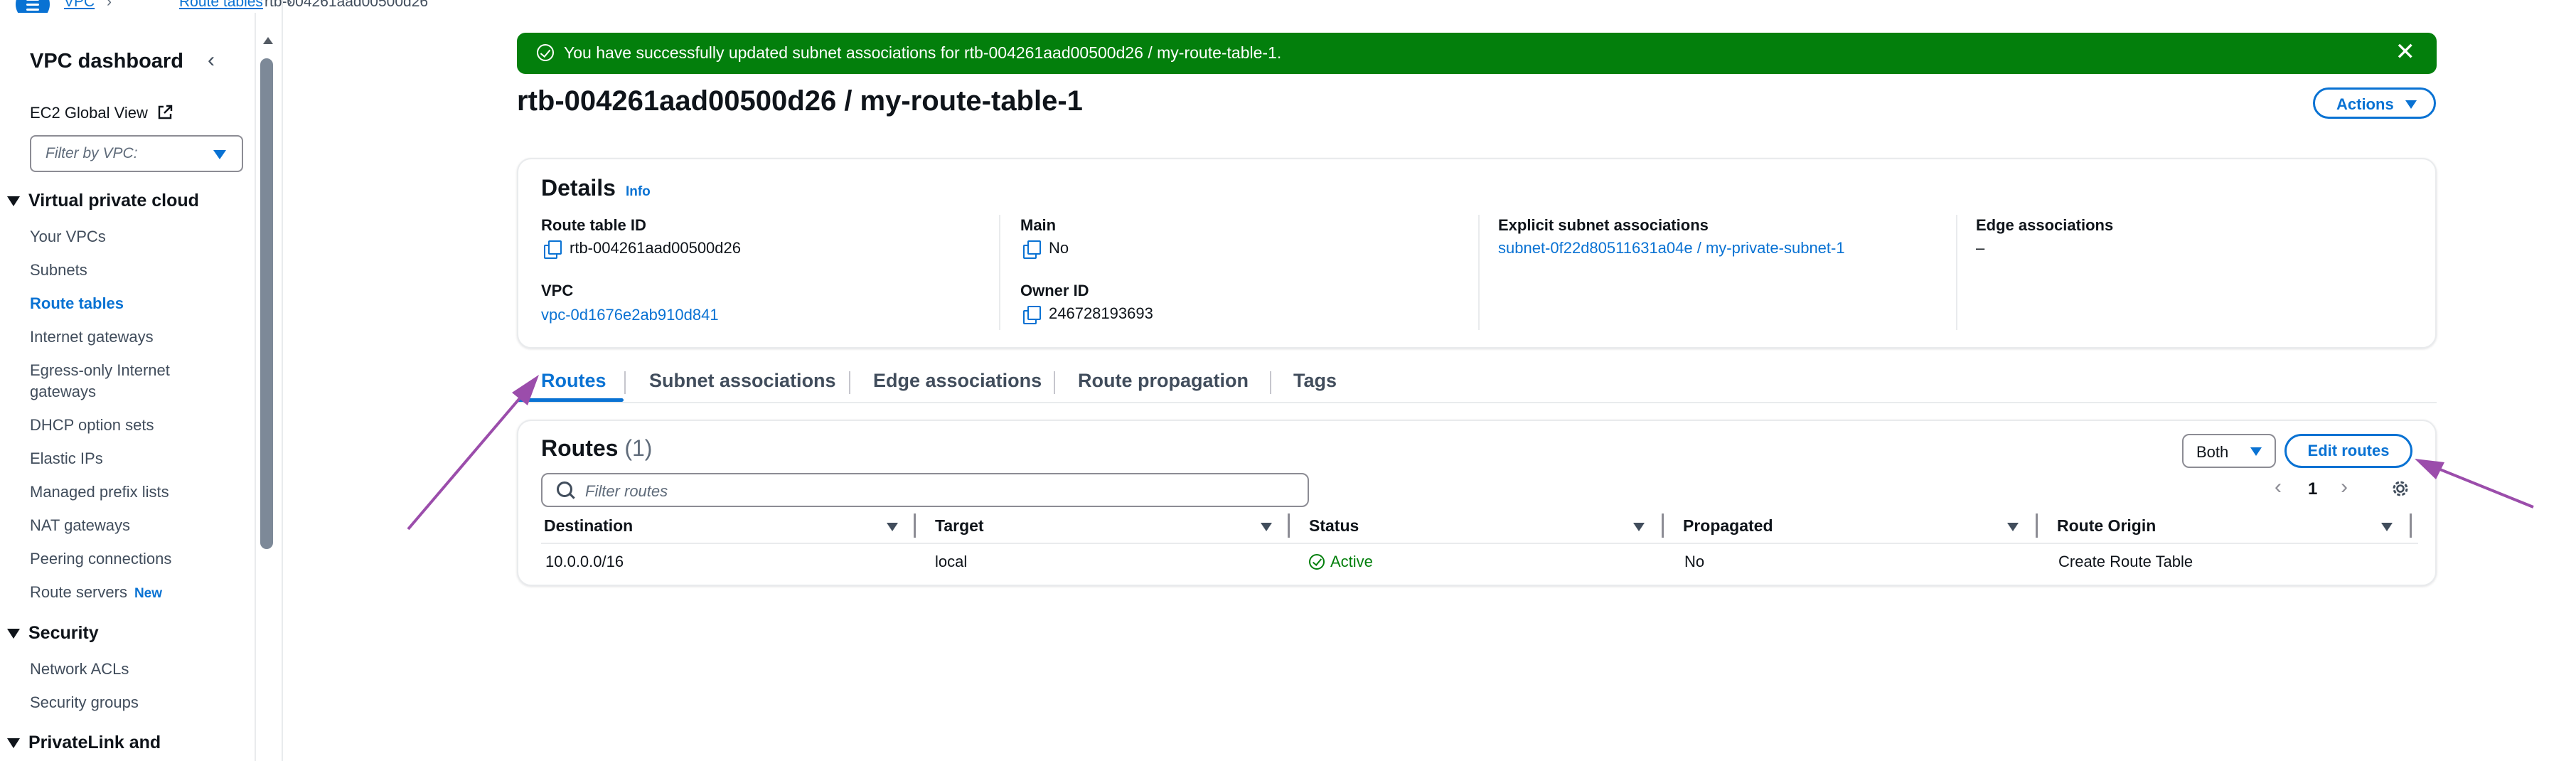  Describe the element at coordinates (80, 525) in the screenshot. I see `sidebar-item-nat-gateways: NAT gateways` at that location.